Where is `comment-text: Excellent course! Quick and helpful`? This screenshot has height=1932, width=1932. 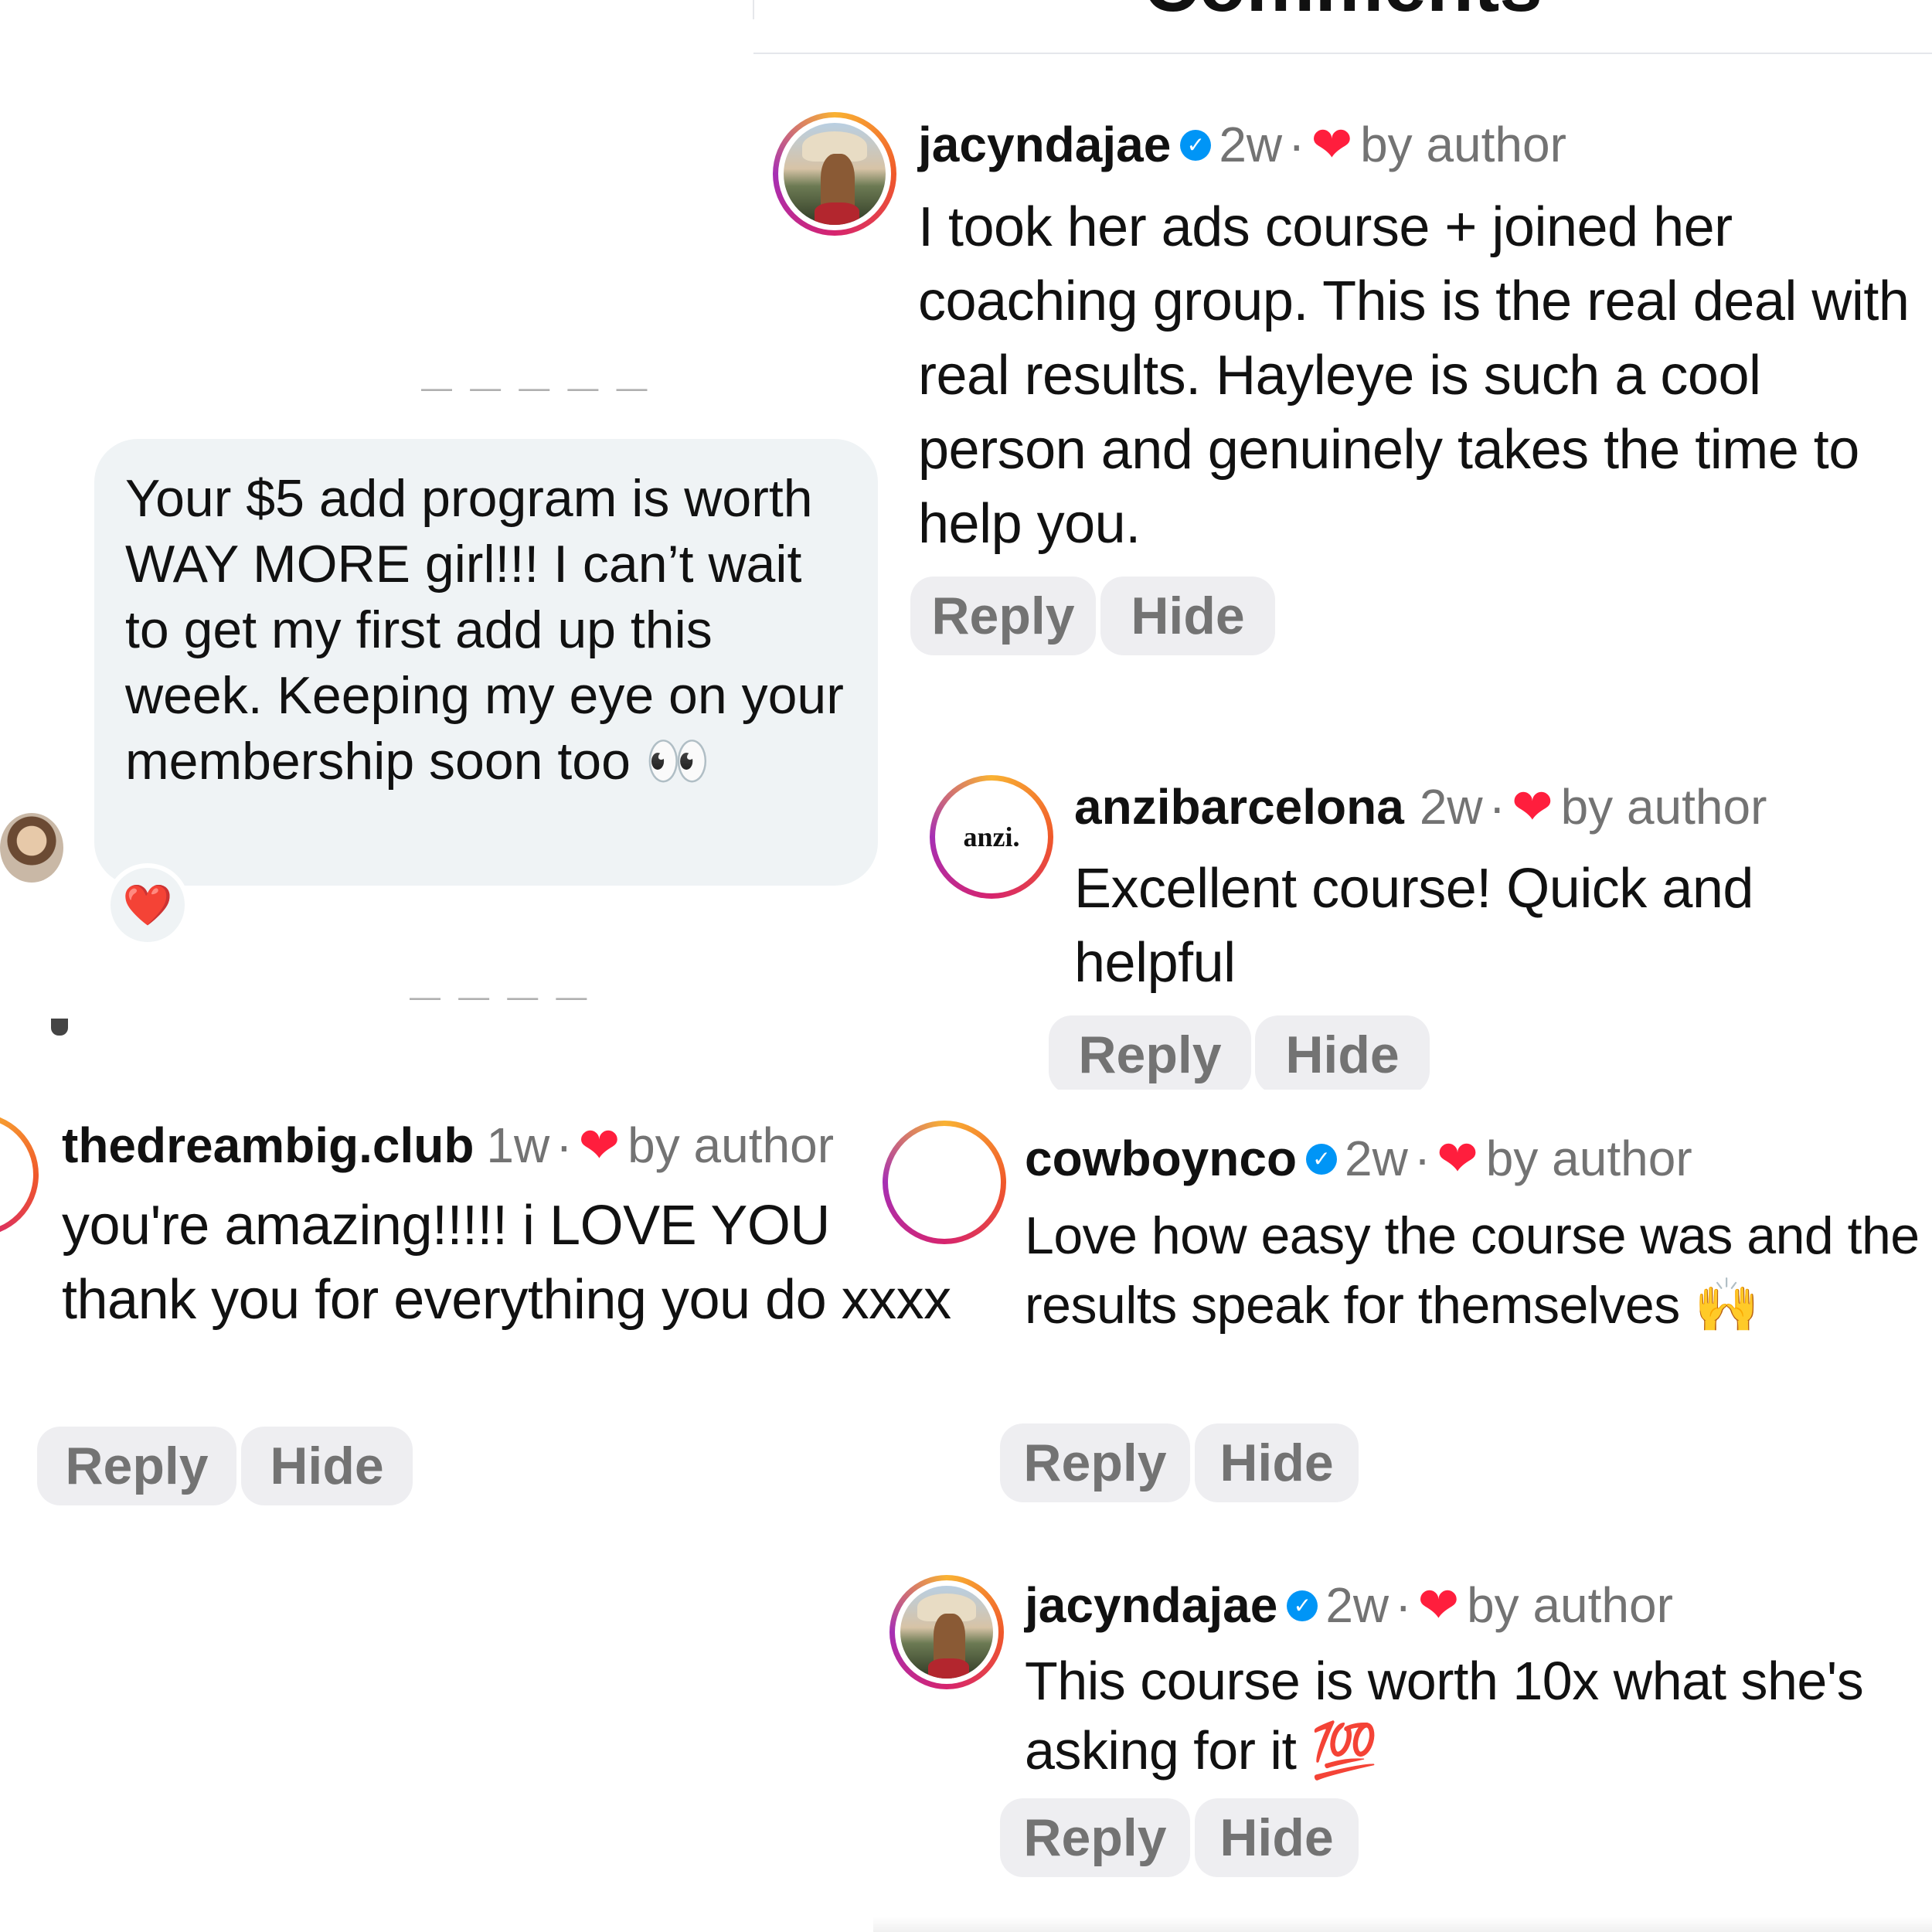
comment-text: Excellent course! Quick and helpful is located at coordinates (1413, 926).